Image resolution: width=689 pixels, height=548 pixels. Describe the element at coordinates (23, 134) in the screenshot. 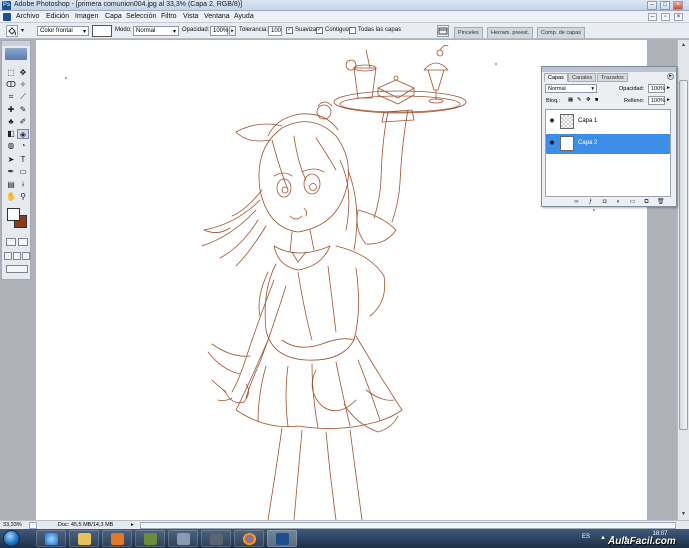

I see `paint-bucket-tool-icon: ◈` at that location.